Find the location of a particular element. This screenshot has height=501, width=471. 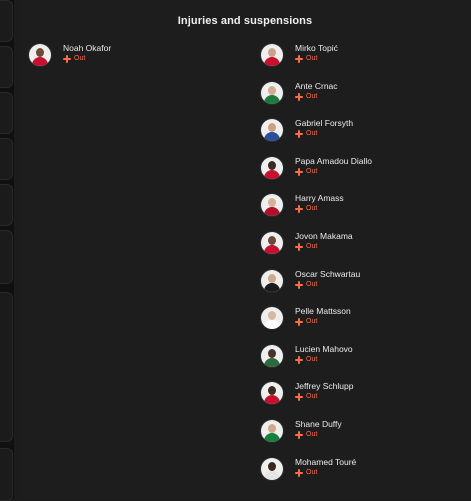

player-row: Pelle Mattsson Out is located at coordinates (306, 322).